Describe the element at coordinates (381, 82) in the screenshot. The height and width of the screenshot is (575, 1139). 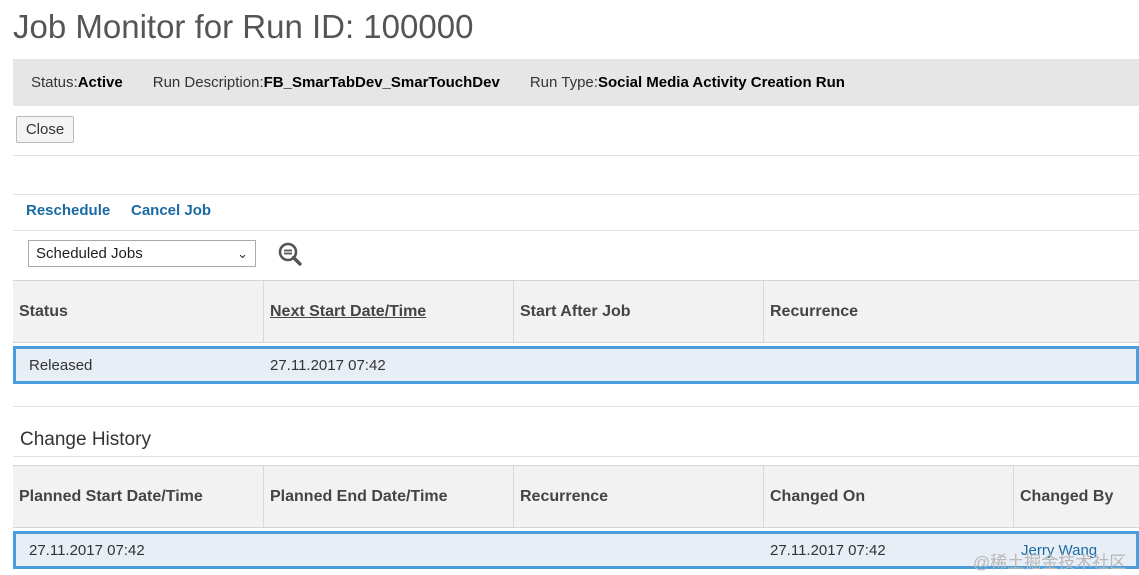
I see `description-value: FB_SmarTabDev_SmarTouchDev` at that location.